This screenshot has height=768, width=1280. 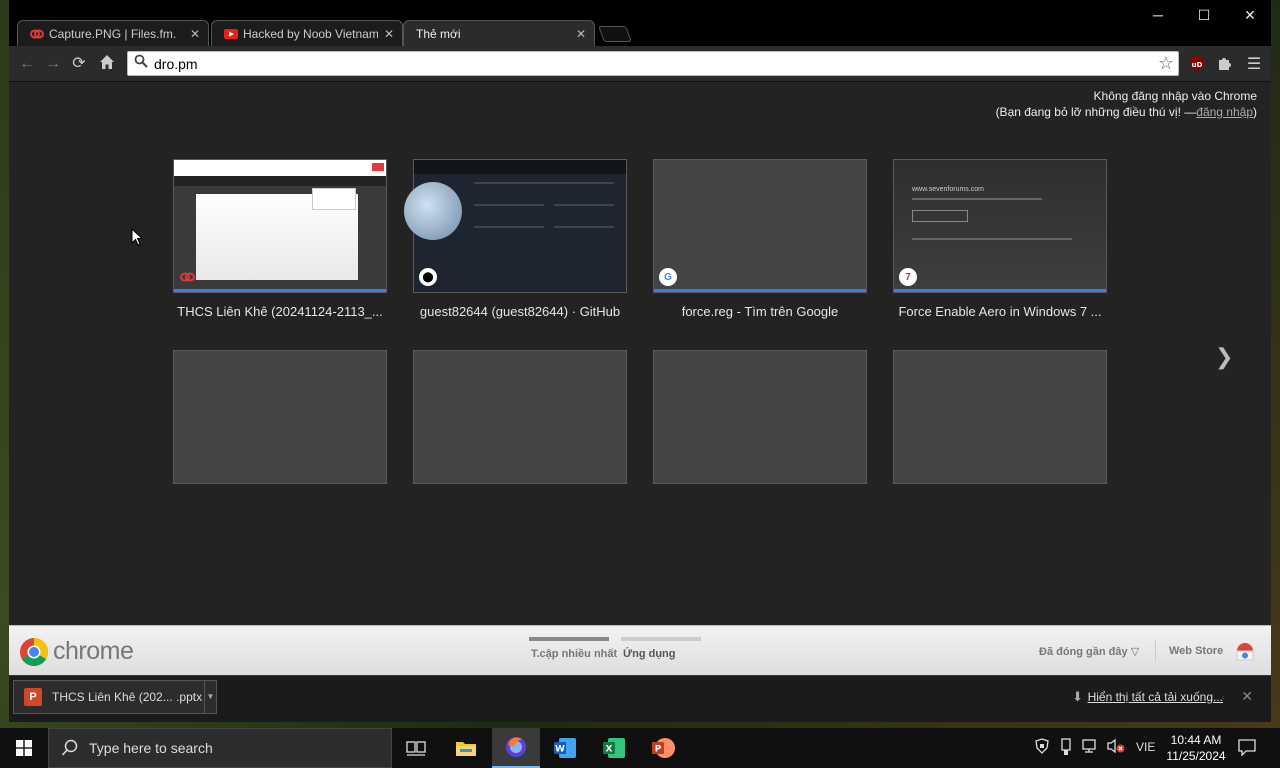 I want to click on extensions-puzzle-icon, so click(x=1225, y=65).